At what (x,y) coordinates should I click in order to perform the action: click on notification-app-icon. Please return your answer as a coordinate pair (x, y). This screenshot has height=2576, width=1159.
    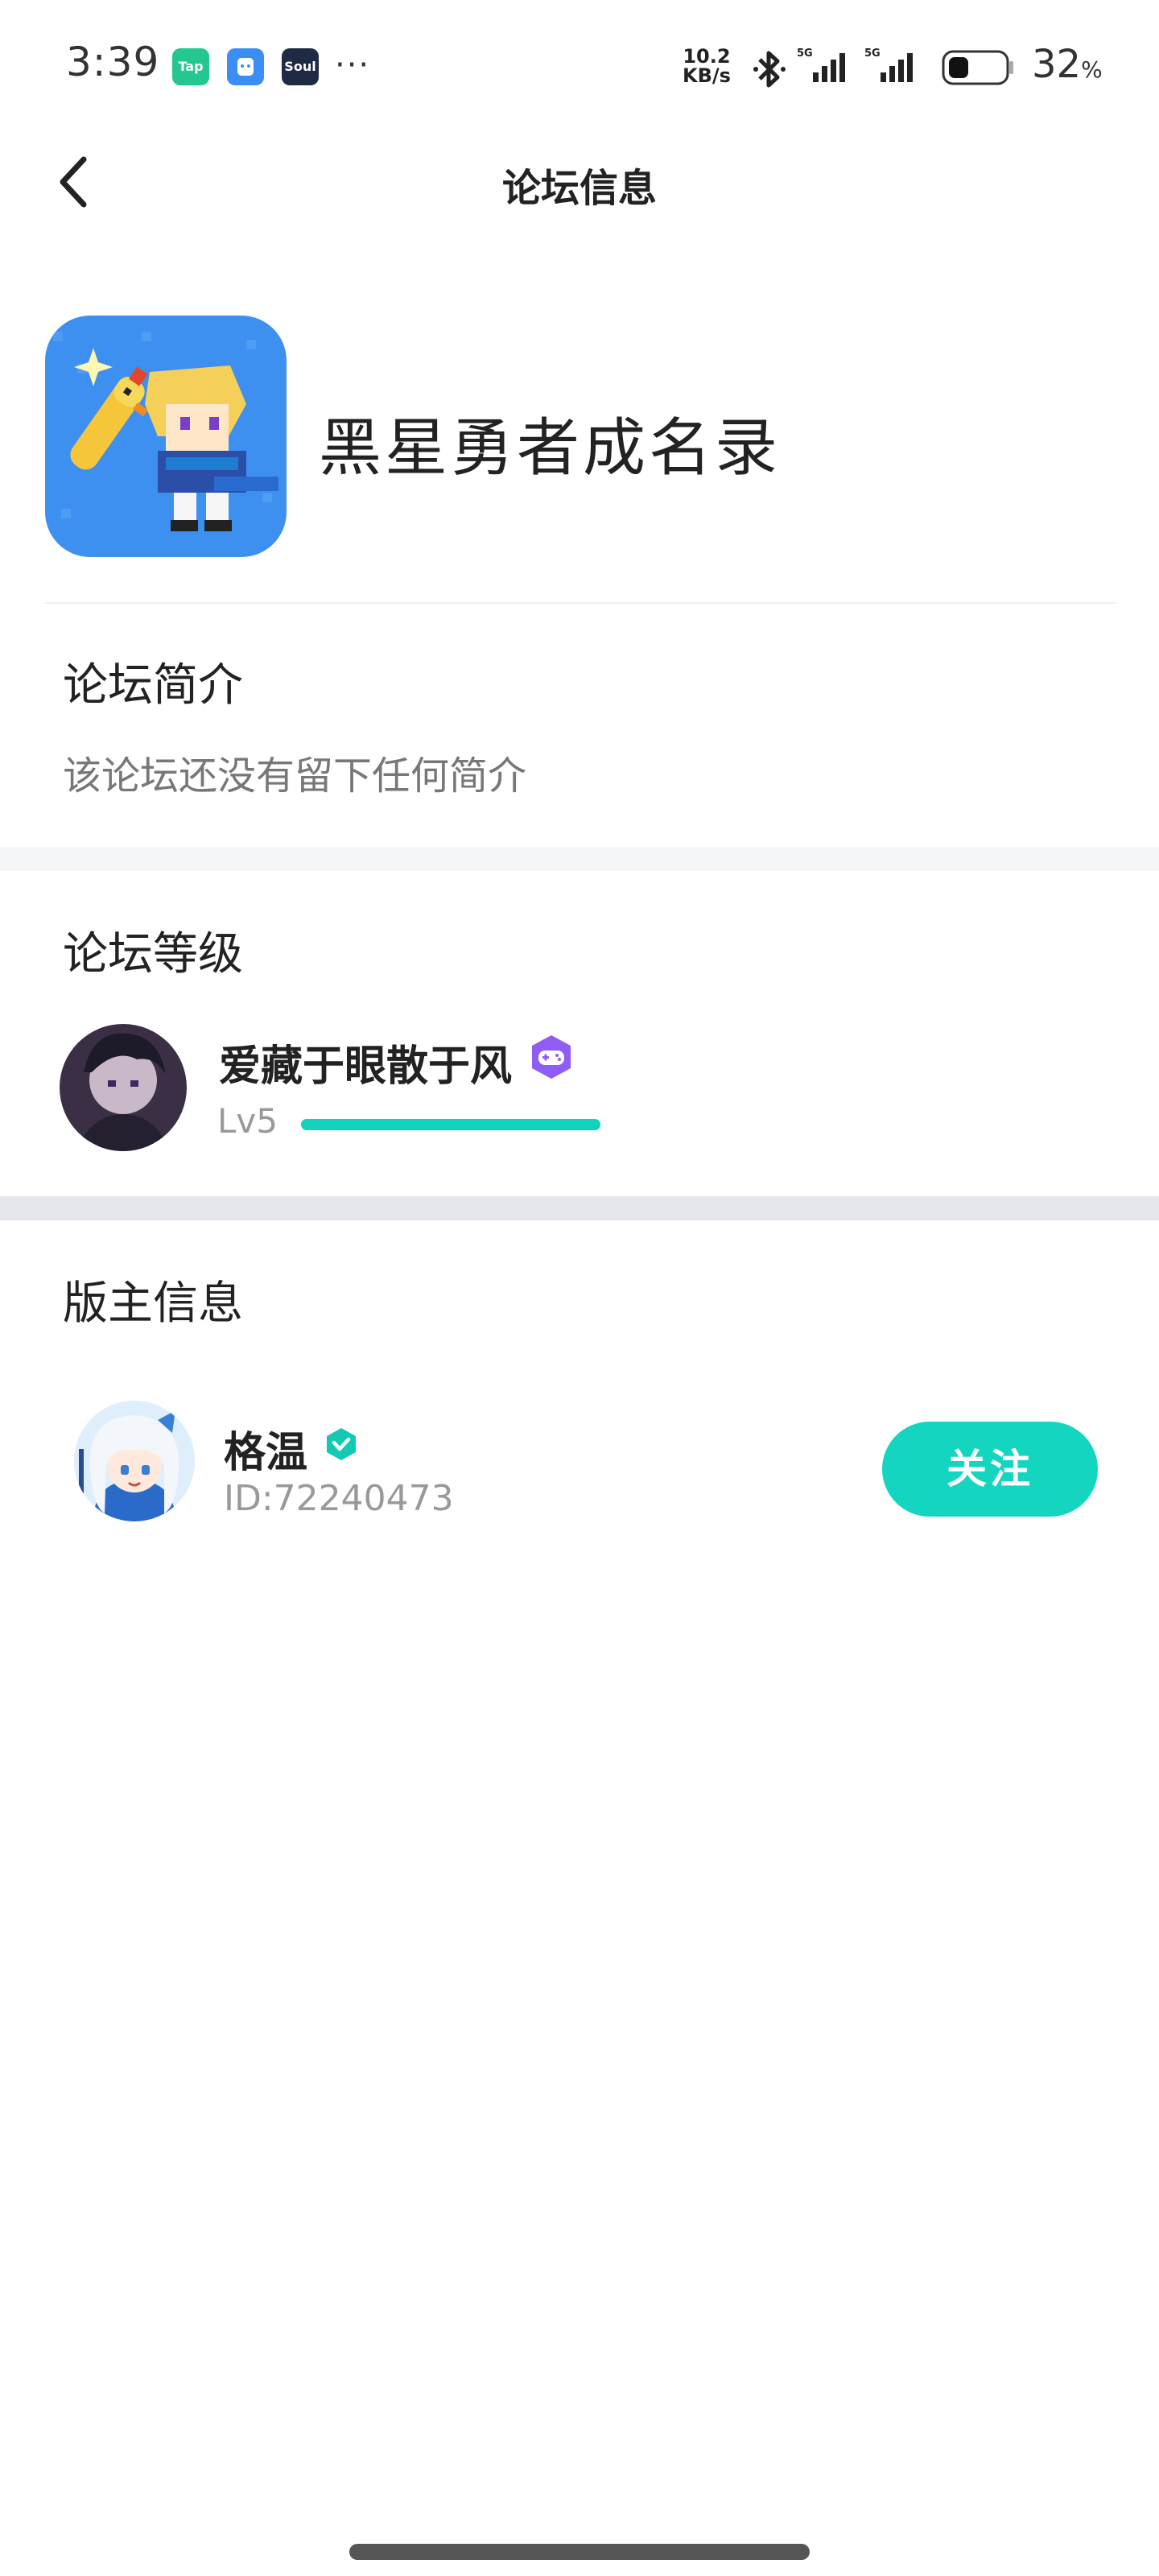
    Looking at the image, I should click on (245, 66).